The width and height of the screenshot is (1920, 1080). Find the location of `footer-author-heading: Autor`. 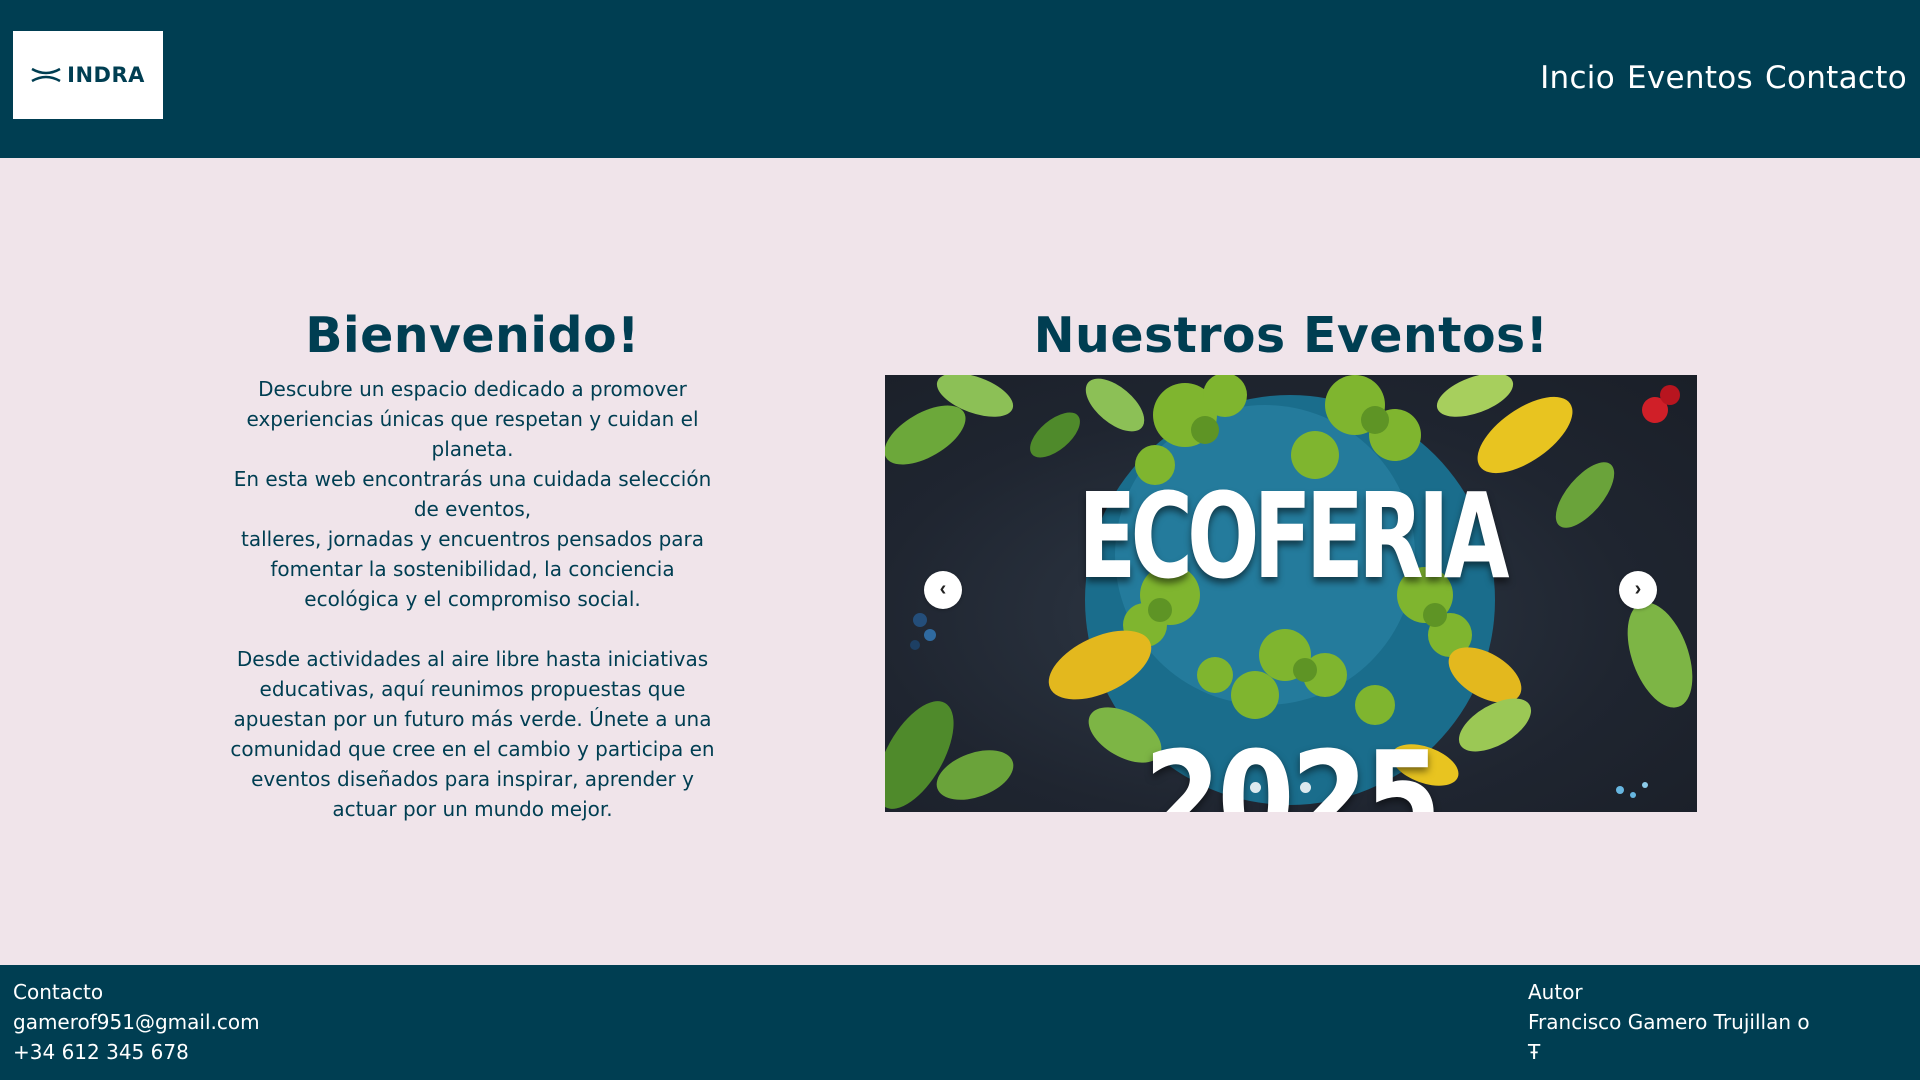

footer-author-heading: Autor is located at coordinates (1555, 992).